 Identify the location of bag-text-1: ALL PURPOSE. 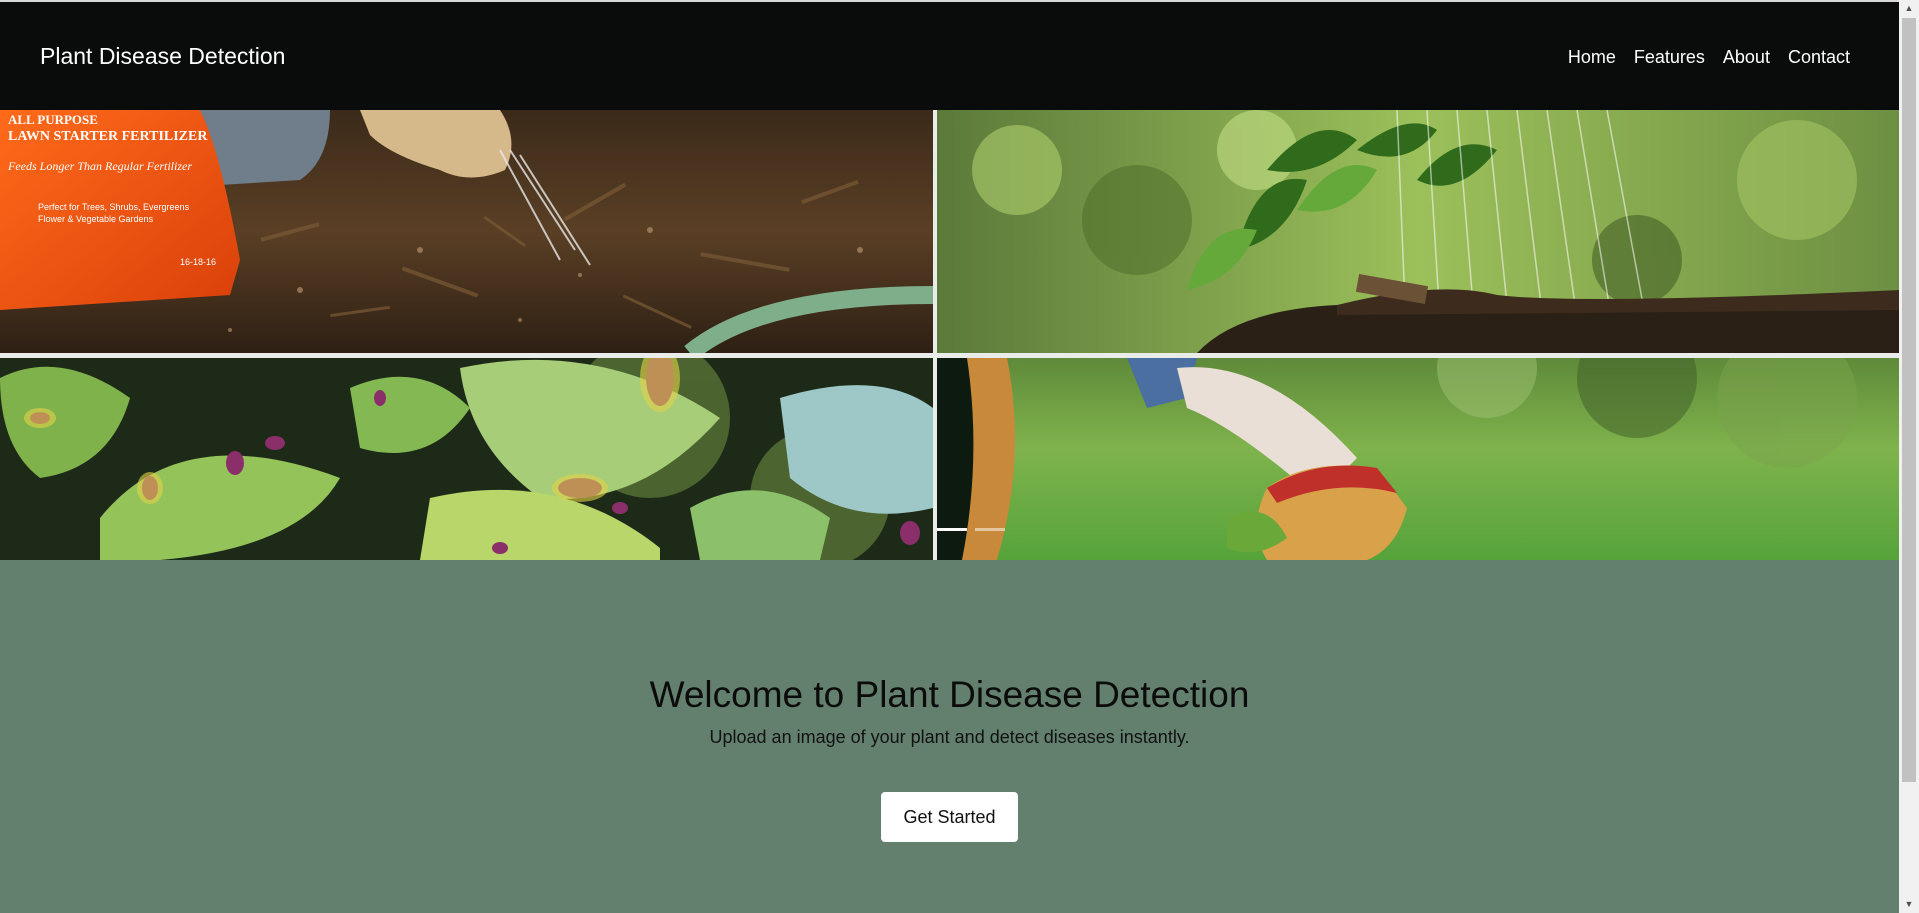
(53, 119).